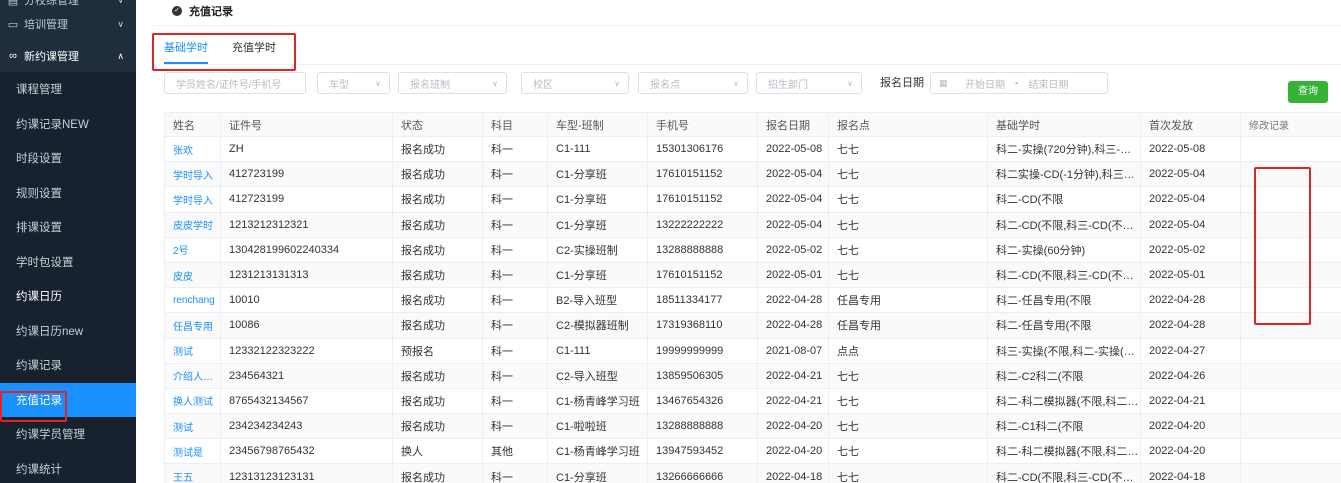  I want to click on cell-name: 换人测试, so click(192, 401).